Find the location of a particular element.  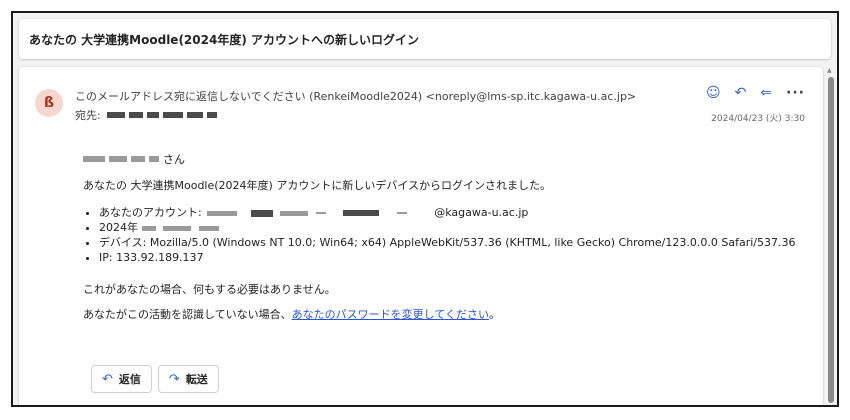

smile-icon: ☺ is located at coordinates (713, 93).